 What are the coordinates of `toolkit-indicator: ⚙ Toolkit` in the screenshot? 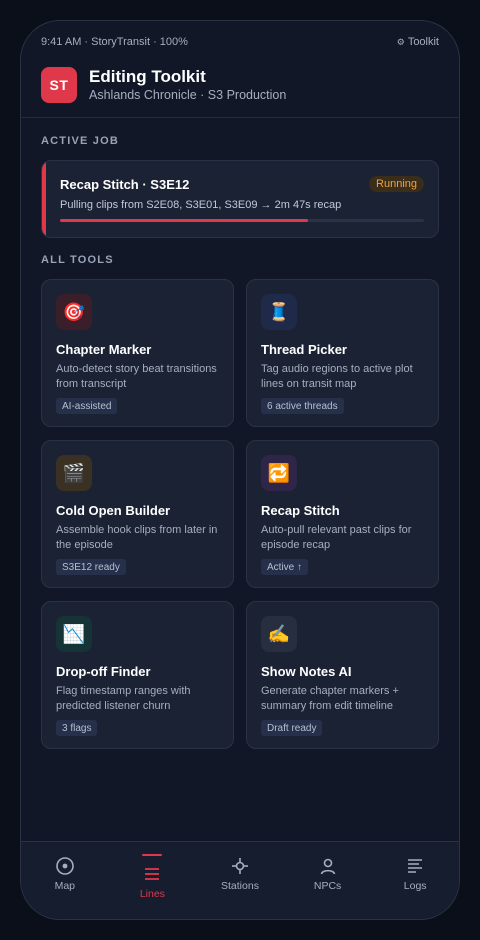 It's located at (418, 42).